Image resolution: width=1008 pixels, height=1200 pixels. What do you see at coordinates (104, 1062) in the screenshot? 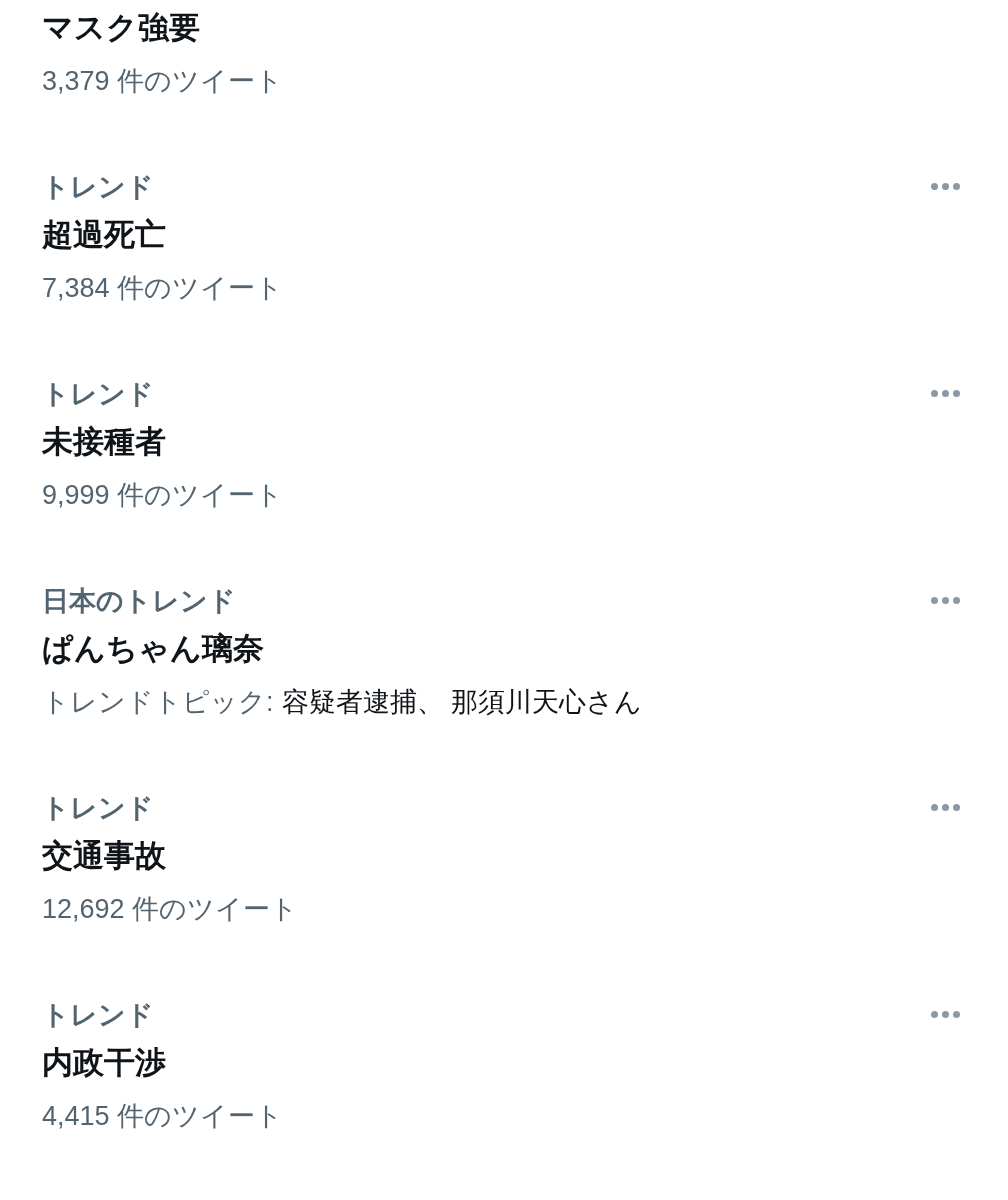
I see `trend-title: 内政干渉` at bounding box center [104, 1062].